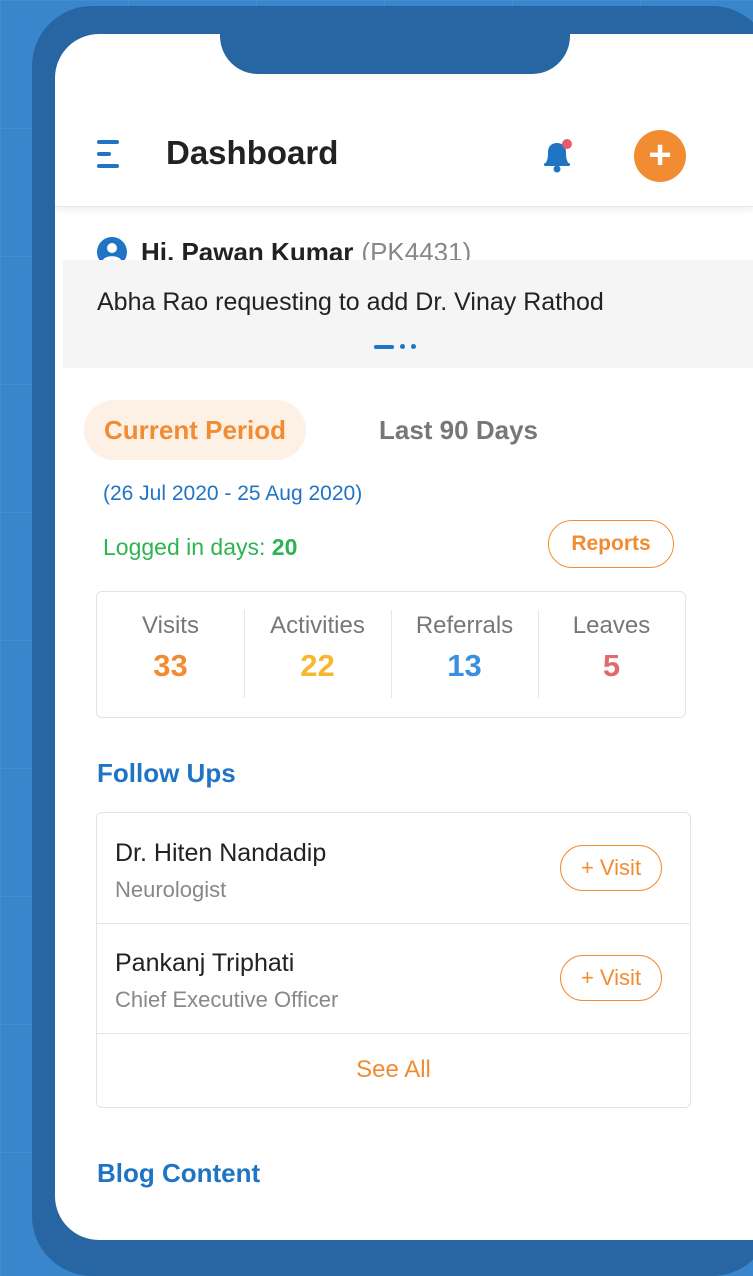  Describe the element at coordinates (558, 156) in the screenshot. I see `bell-icon` at that location.